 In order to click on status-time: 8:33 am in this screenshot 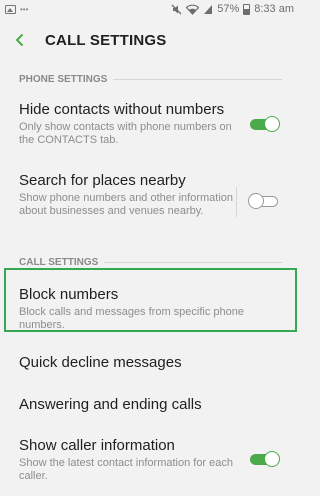, I will do `click(274, 9)`.